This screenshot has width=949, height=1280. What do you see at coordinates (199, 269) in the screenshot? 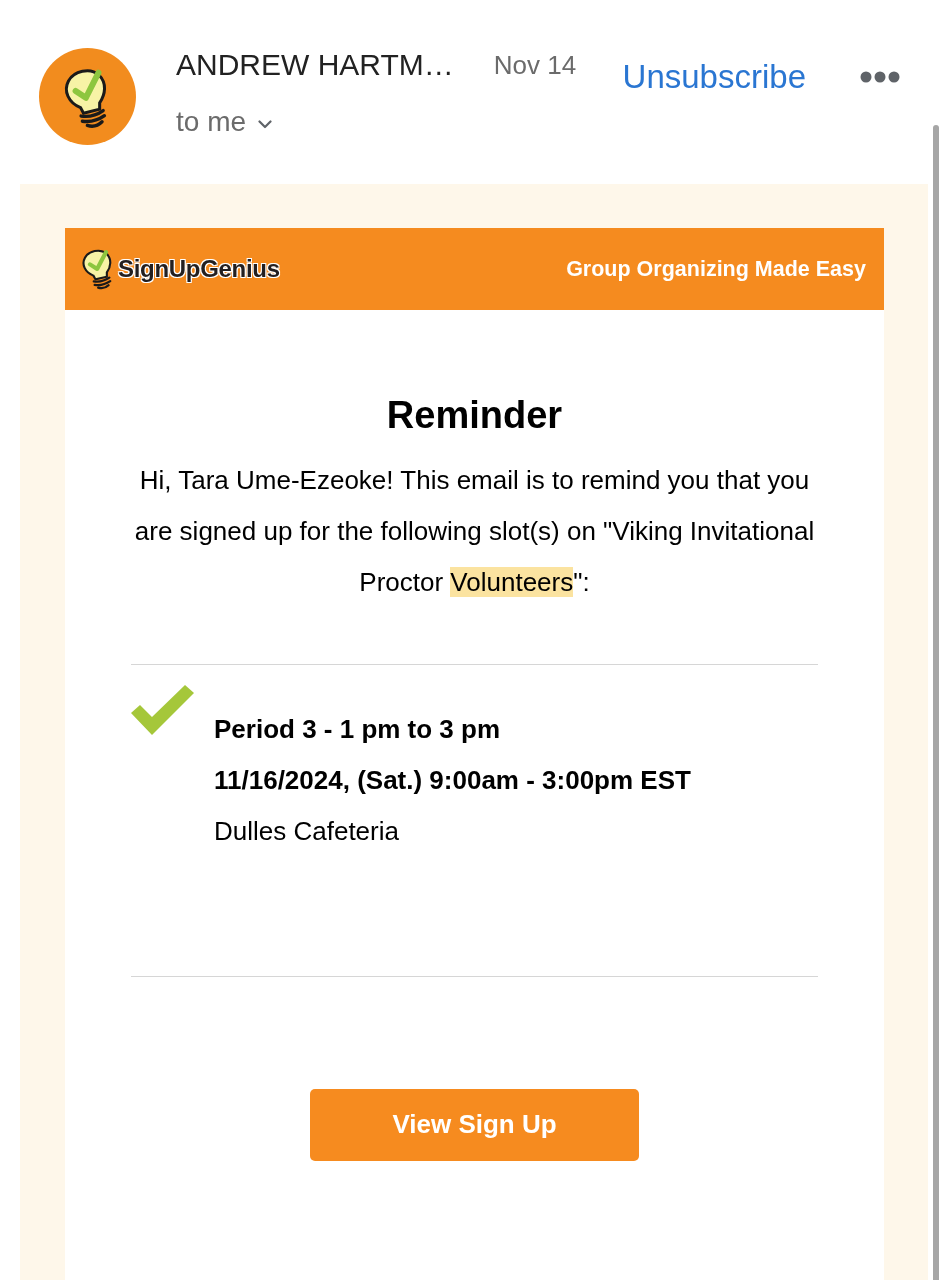
I see `brand-name: SignUpGenius` at bounding box center [199, 269].